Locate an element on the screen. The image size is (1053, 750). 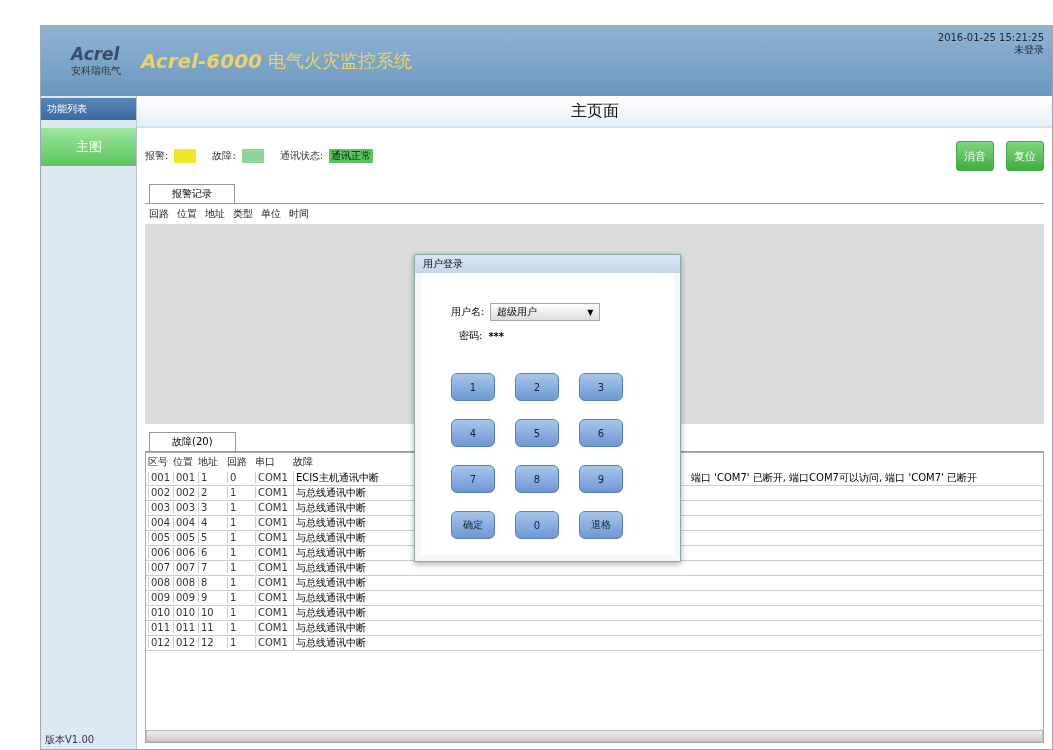
keypad-key: 2 is located at coordinates (537, 387).